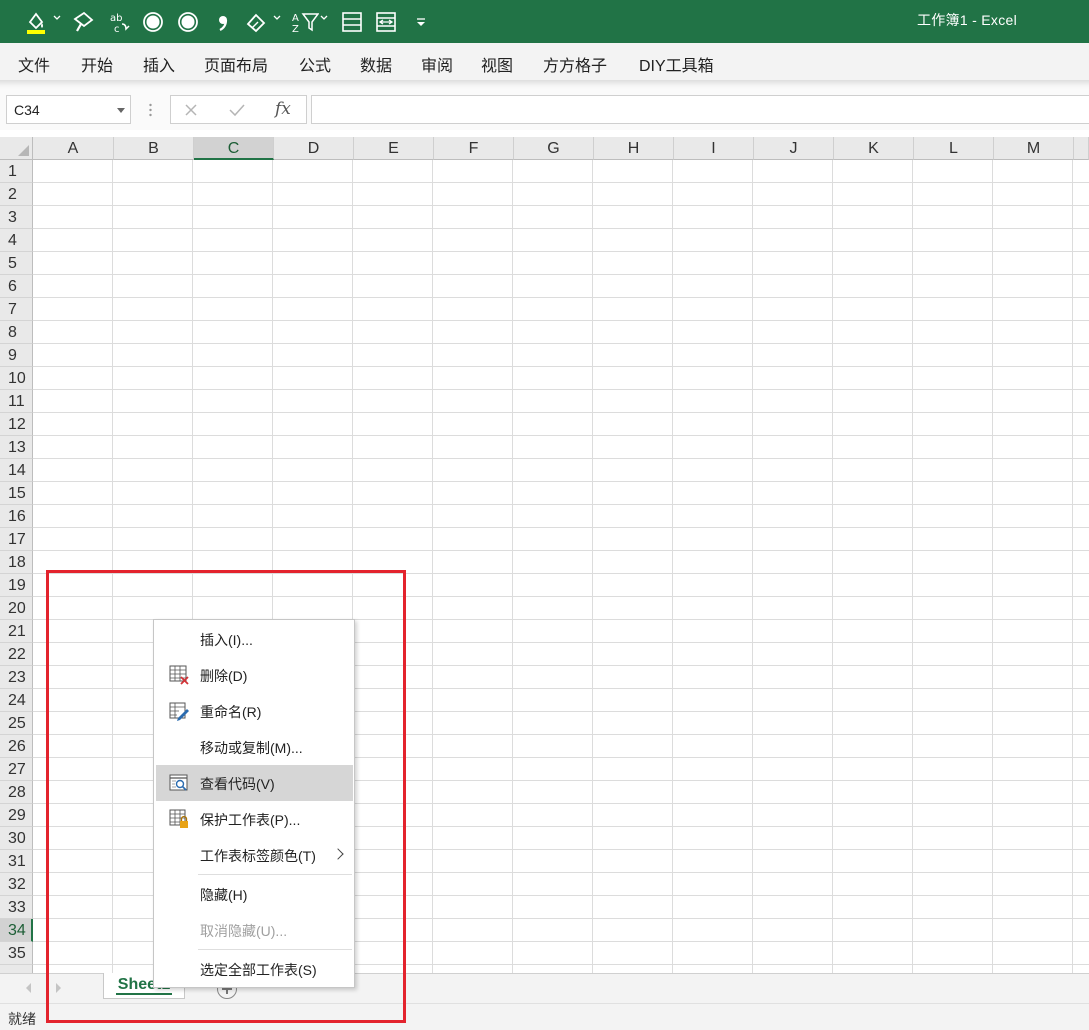 The image size is (1089, 1030). Describe the element at coordinates (794, 148) in the screenshot. I see `column-header-j: J` at that location.